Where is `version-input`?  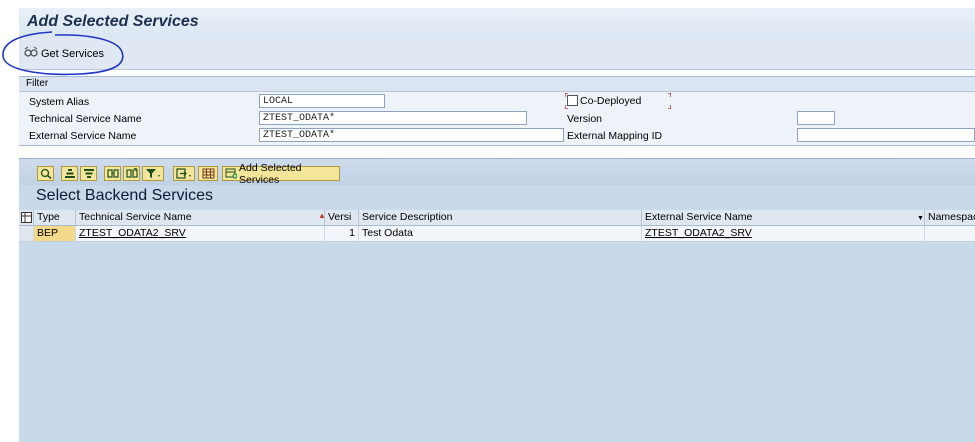 version-input is located at coordinates (816, 118).